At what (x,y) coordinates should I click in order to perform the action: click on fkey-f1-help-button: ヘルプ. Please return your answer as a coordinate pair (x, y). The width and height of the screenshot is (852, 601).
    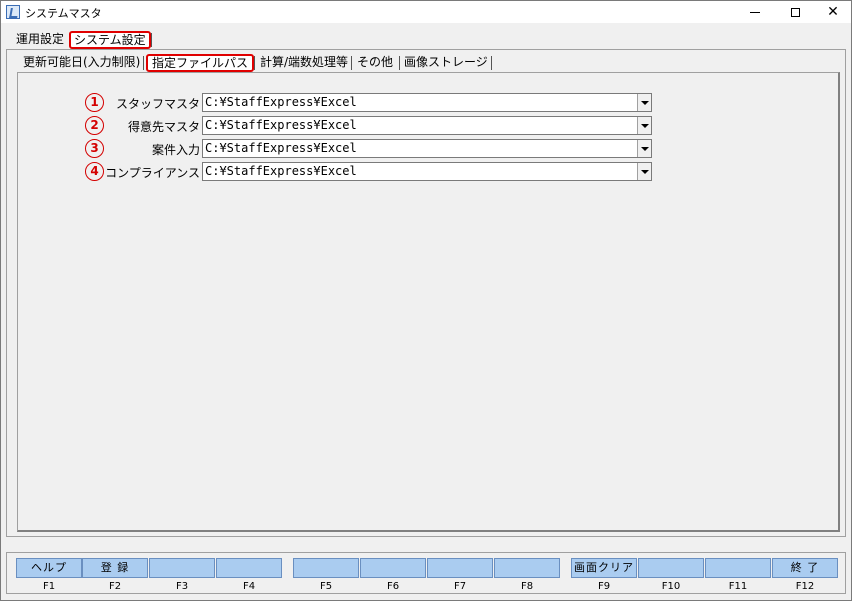
    Looking at the image, I should click on (49, 568).